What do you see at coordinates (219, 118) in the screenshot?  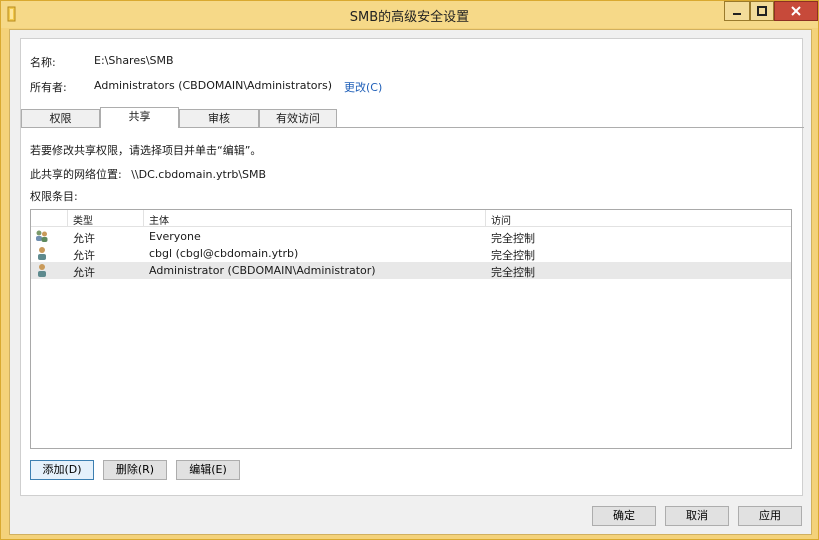 I see `tab-audit: 审核` at bounding box center [219, 118].